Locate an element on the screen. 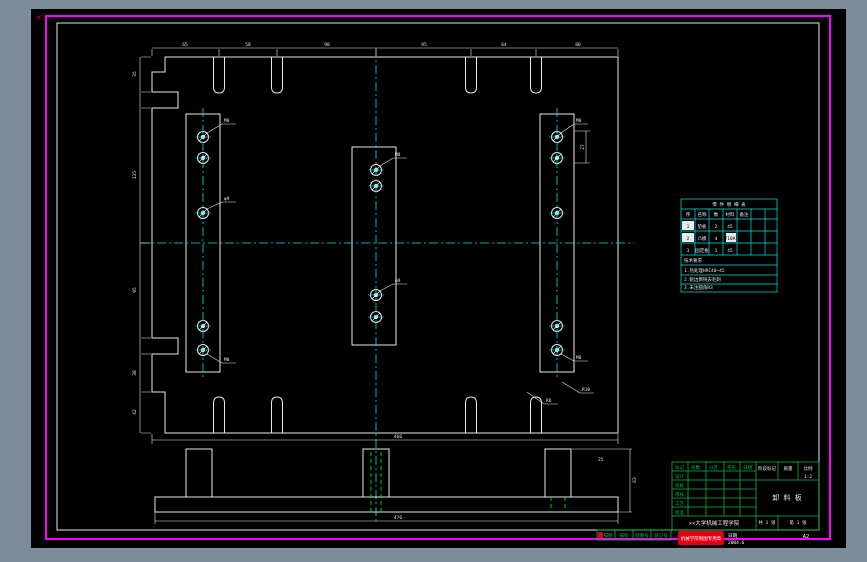 This screenshot has height=562, width=867. tb-cell: 比例 is located at coordinates (808, 468).